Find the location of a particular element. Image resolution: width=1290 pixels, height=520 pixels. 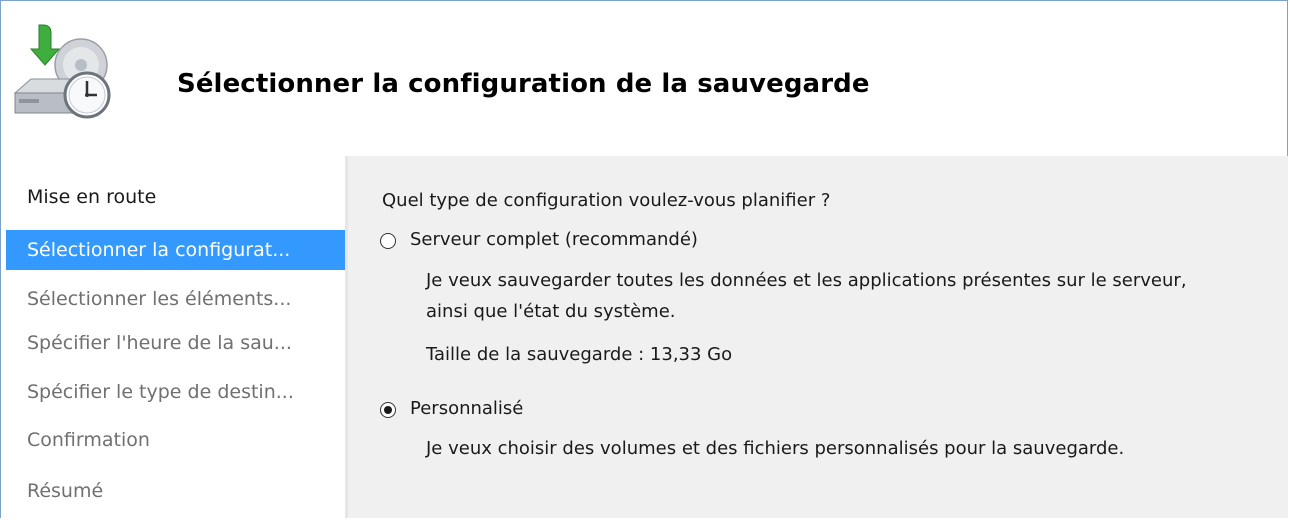

sidebar-step-confirmation: Confirmation is located at coordinates (174, 440).